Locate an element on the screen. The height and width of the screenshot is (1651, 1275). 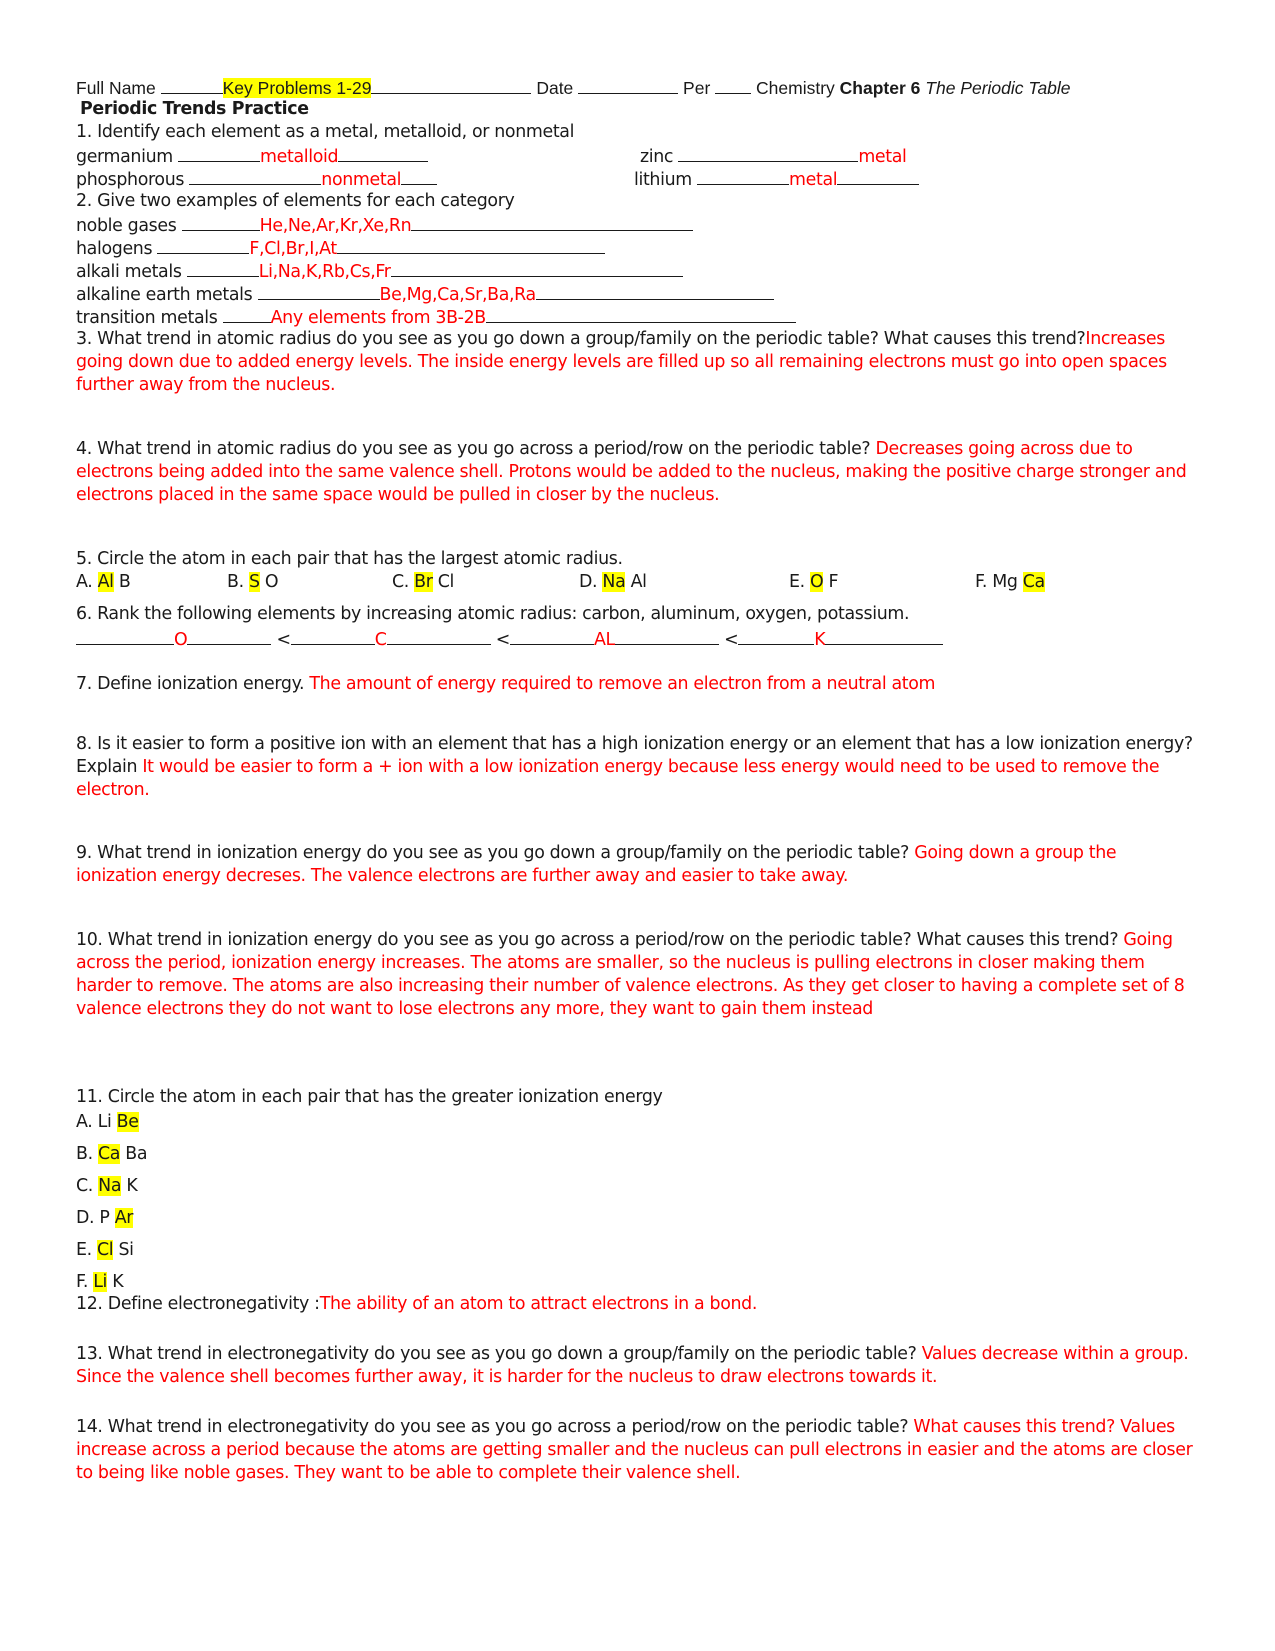
rank-1: O is located at coordinates (181, 640).